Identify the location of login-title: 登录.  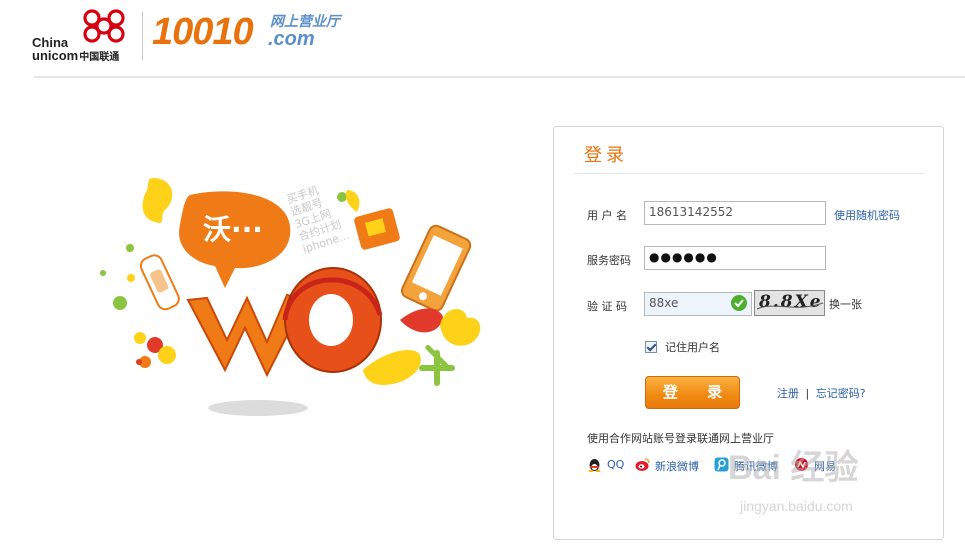
(606, 155).